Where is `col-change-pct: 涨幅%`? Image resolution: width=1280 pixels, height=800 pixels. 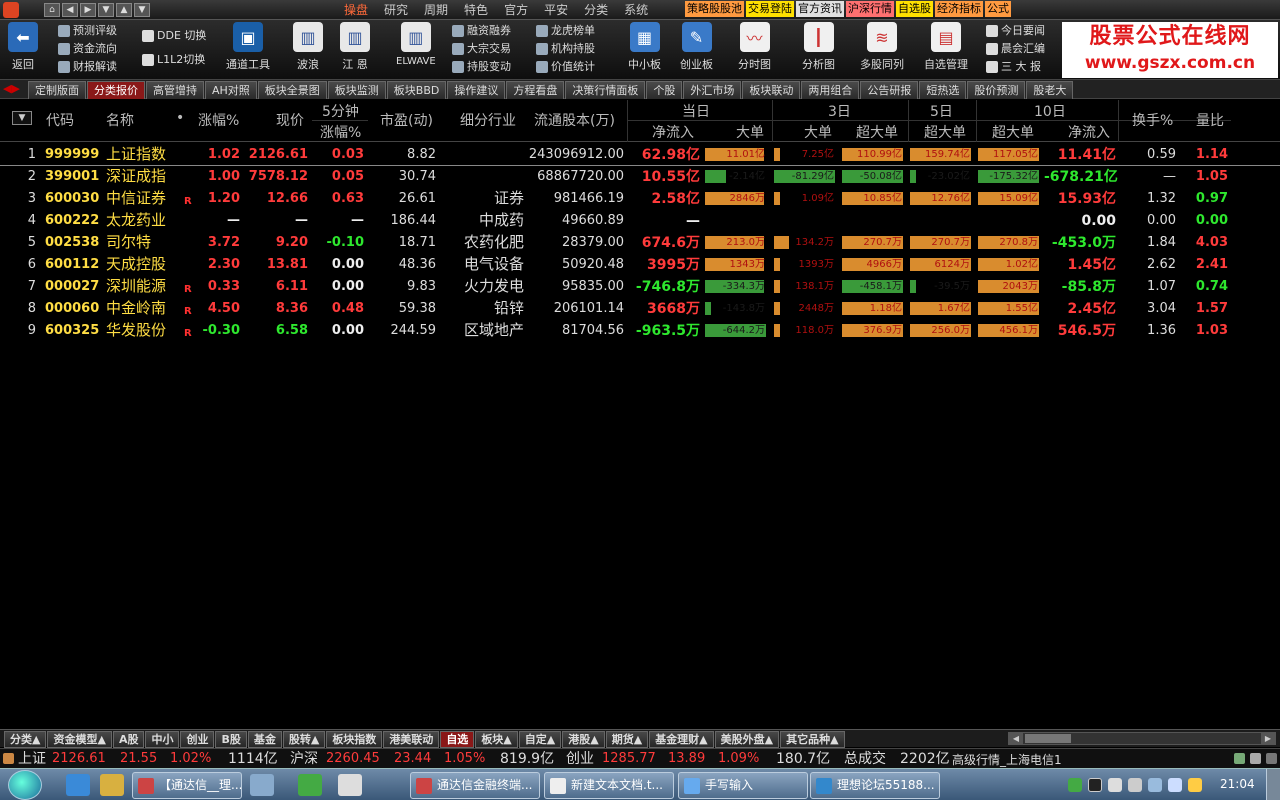 col-change-pct: 涨幅% is located at coordinates (218, 120).